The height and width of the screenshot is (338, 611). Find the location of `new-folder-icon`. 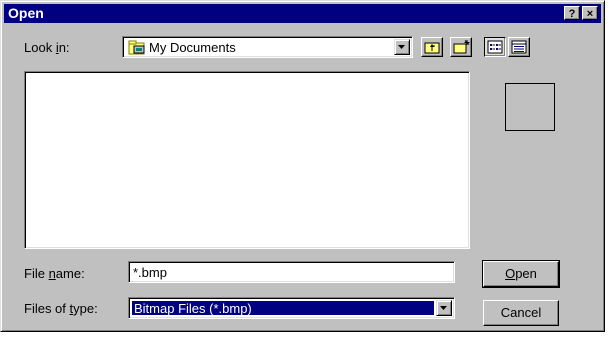

new-folder-icon is located at coordinates (461, 47).